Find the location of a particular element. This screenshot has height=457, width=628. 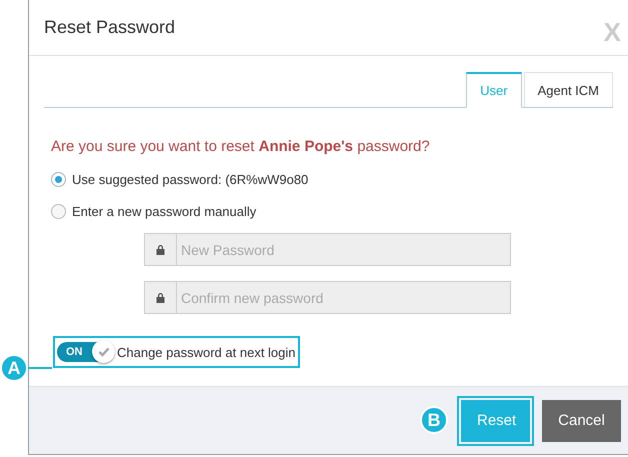

toggle-label: Change password at next login is located at coordinates (206, 352).